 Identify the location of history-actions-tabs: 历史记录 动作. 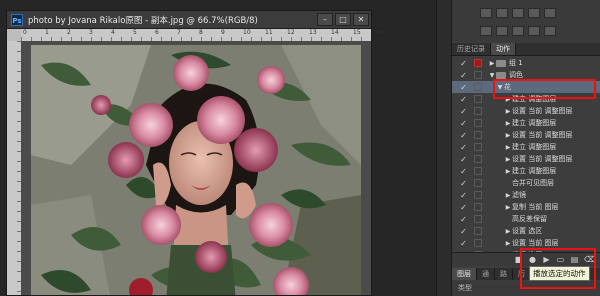
(526, 49).